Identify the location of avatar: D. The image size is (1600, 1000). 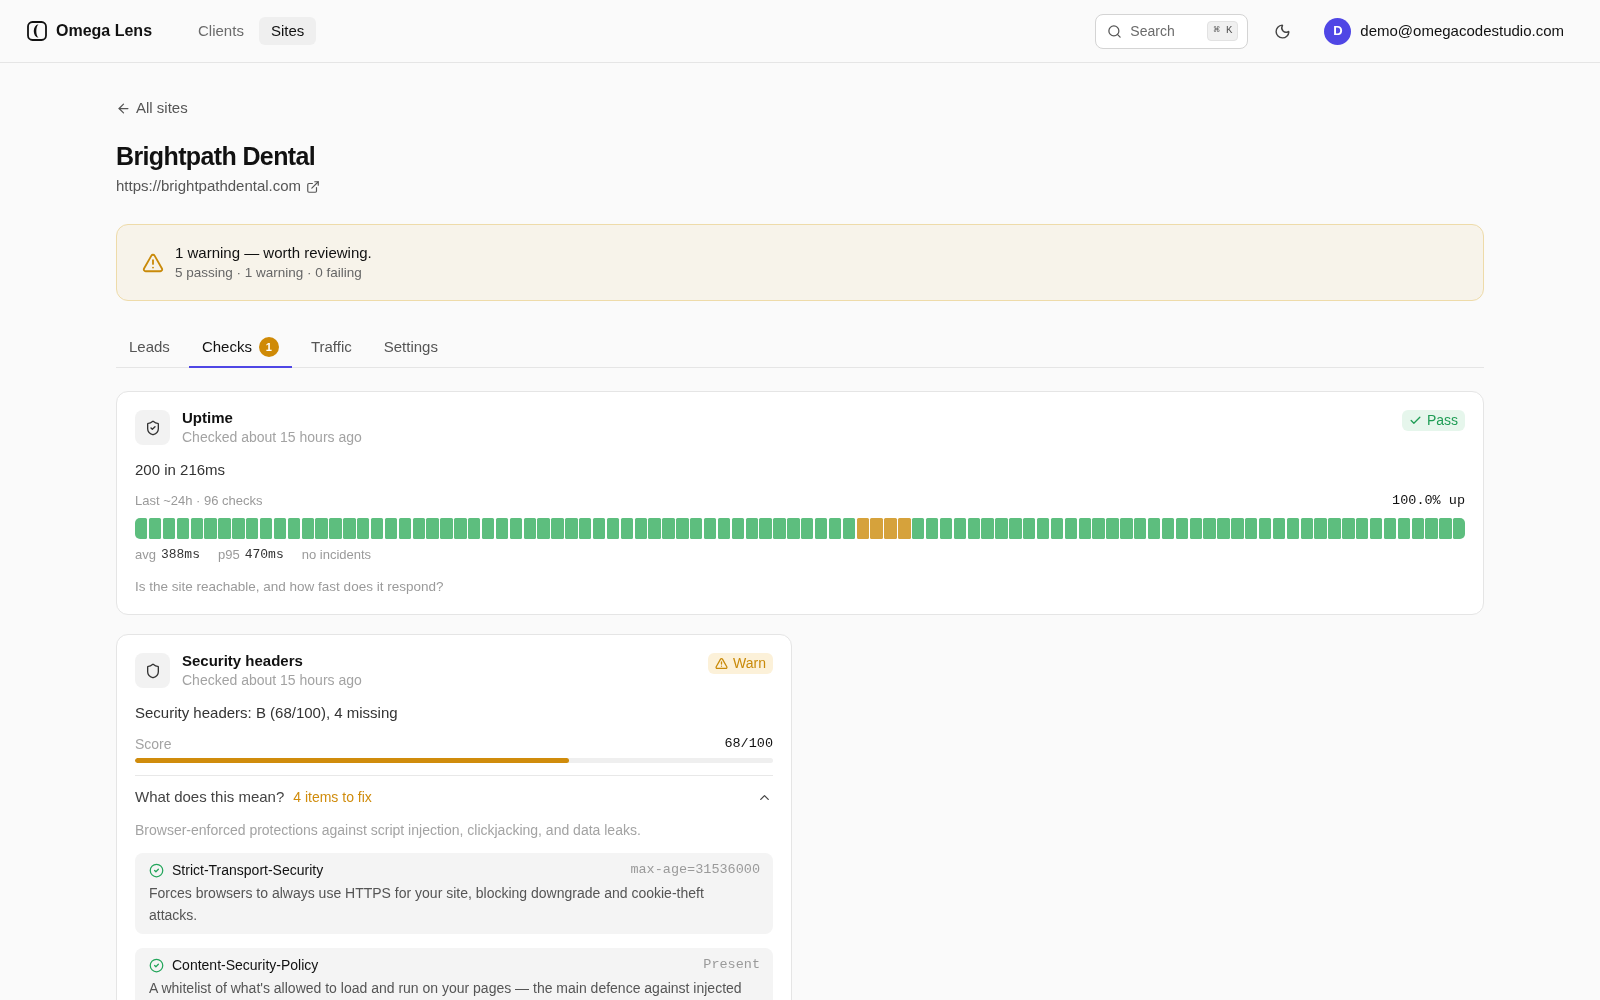
(1338, 31).